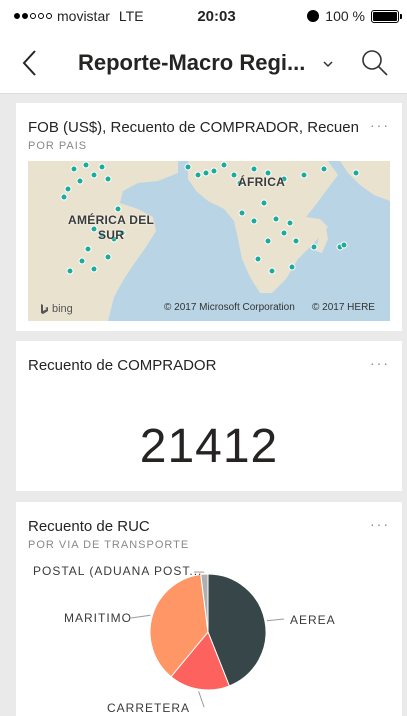  I want to click on signal-icon, so click(33, 16).